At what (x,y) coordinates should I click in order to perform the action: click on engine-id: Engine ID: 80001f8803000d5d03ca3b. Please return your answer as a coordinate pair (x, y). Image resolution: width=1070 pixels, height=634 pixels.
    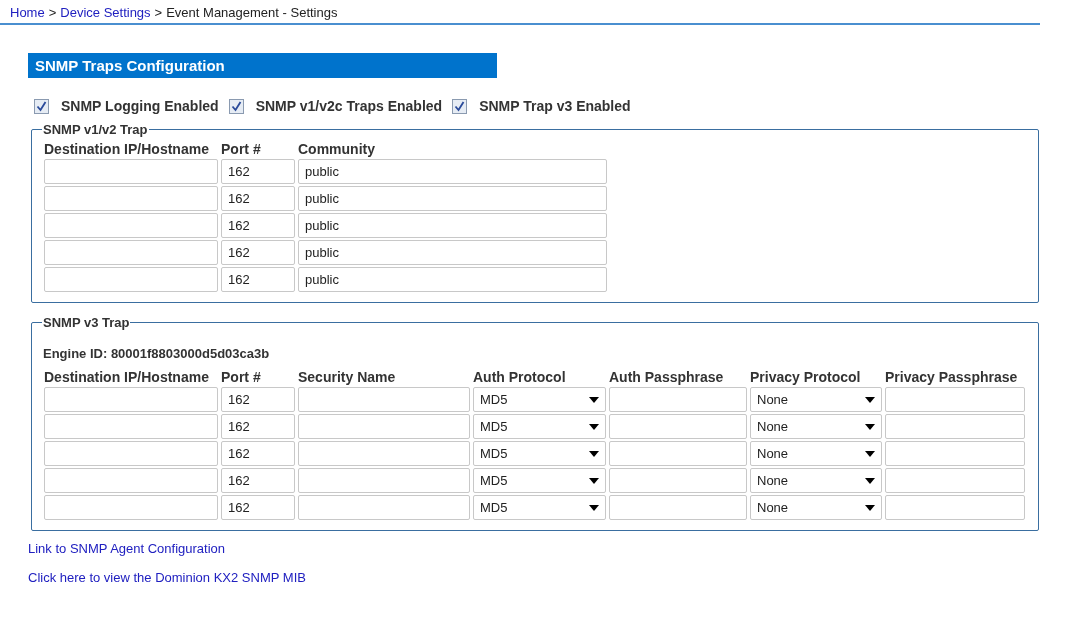
    Looking at the image, I should click on (157, 353).